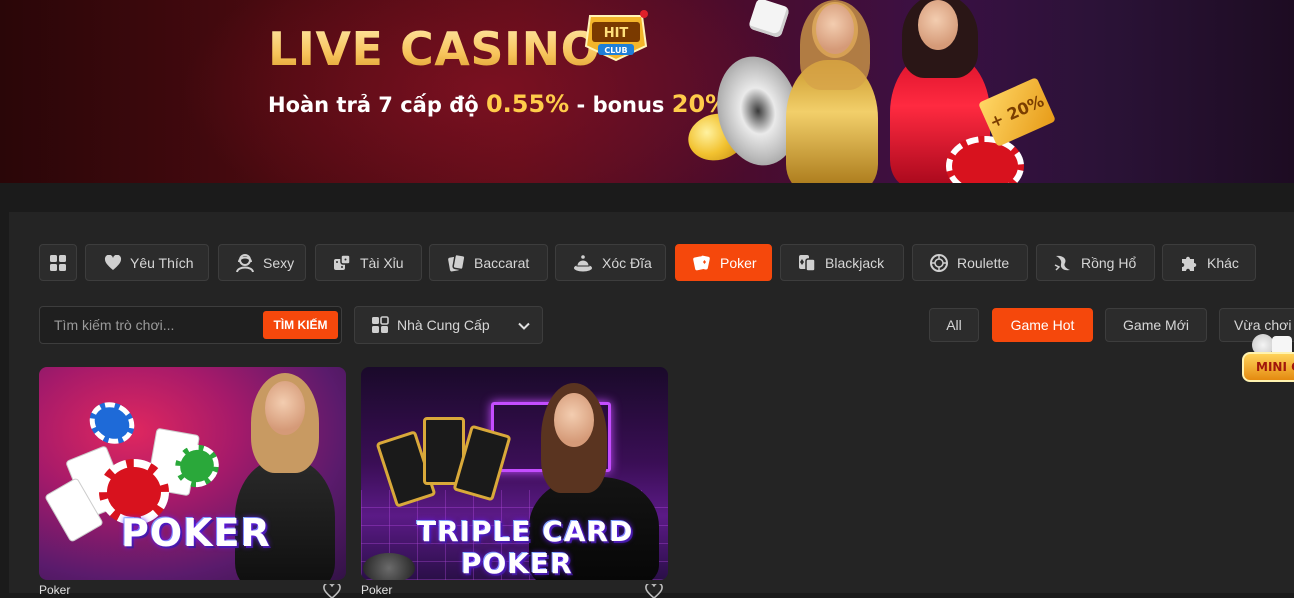 The height and width of the screenshot is (598, 1294). What do you see at coordinates (1156, 325) in the screenshot?
I see `tab-game-moi: Game Mới` at bounding box center [1156, 325].